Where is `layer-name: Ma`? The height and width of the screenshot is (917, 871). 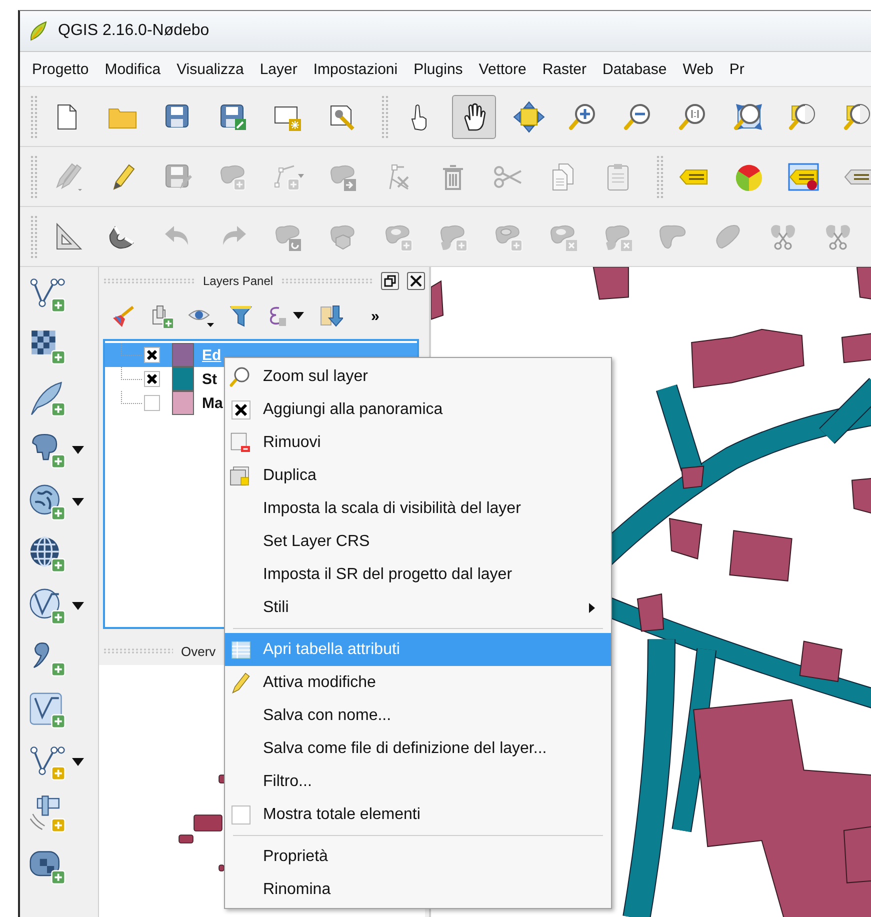 layer-name: Ma is located at coordinates (212, 403).